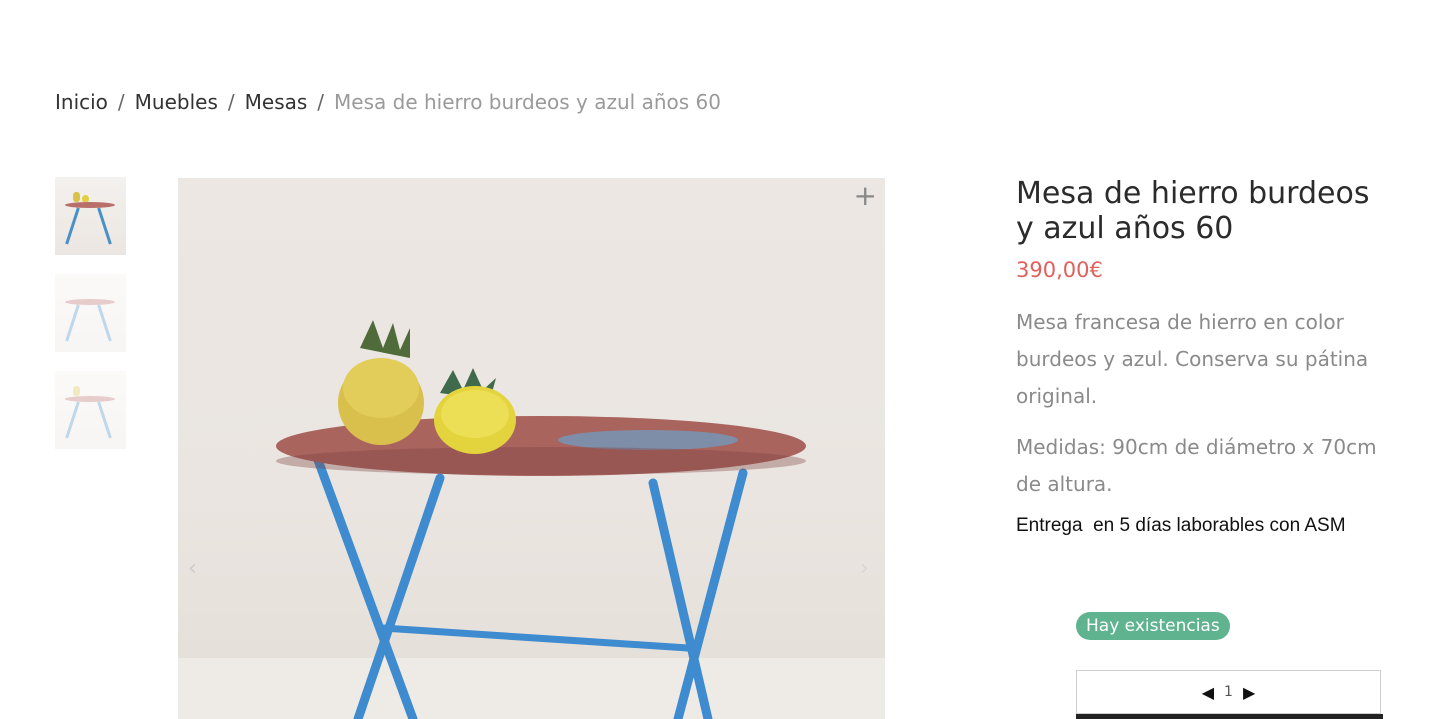 The image size is (1437, 719). Describe the element at coordinates (527, 102) in the screenshot. I see `breadcrumb-current: Mesa de hierro burdeos y azul años 60` at that location.